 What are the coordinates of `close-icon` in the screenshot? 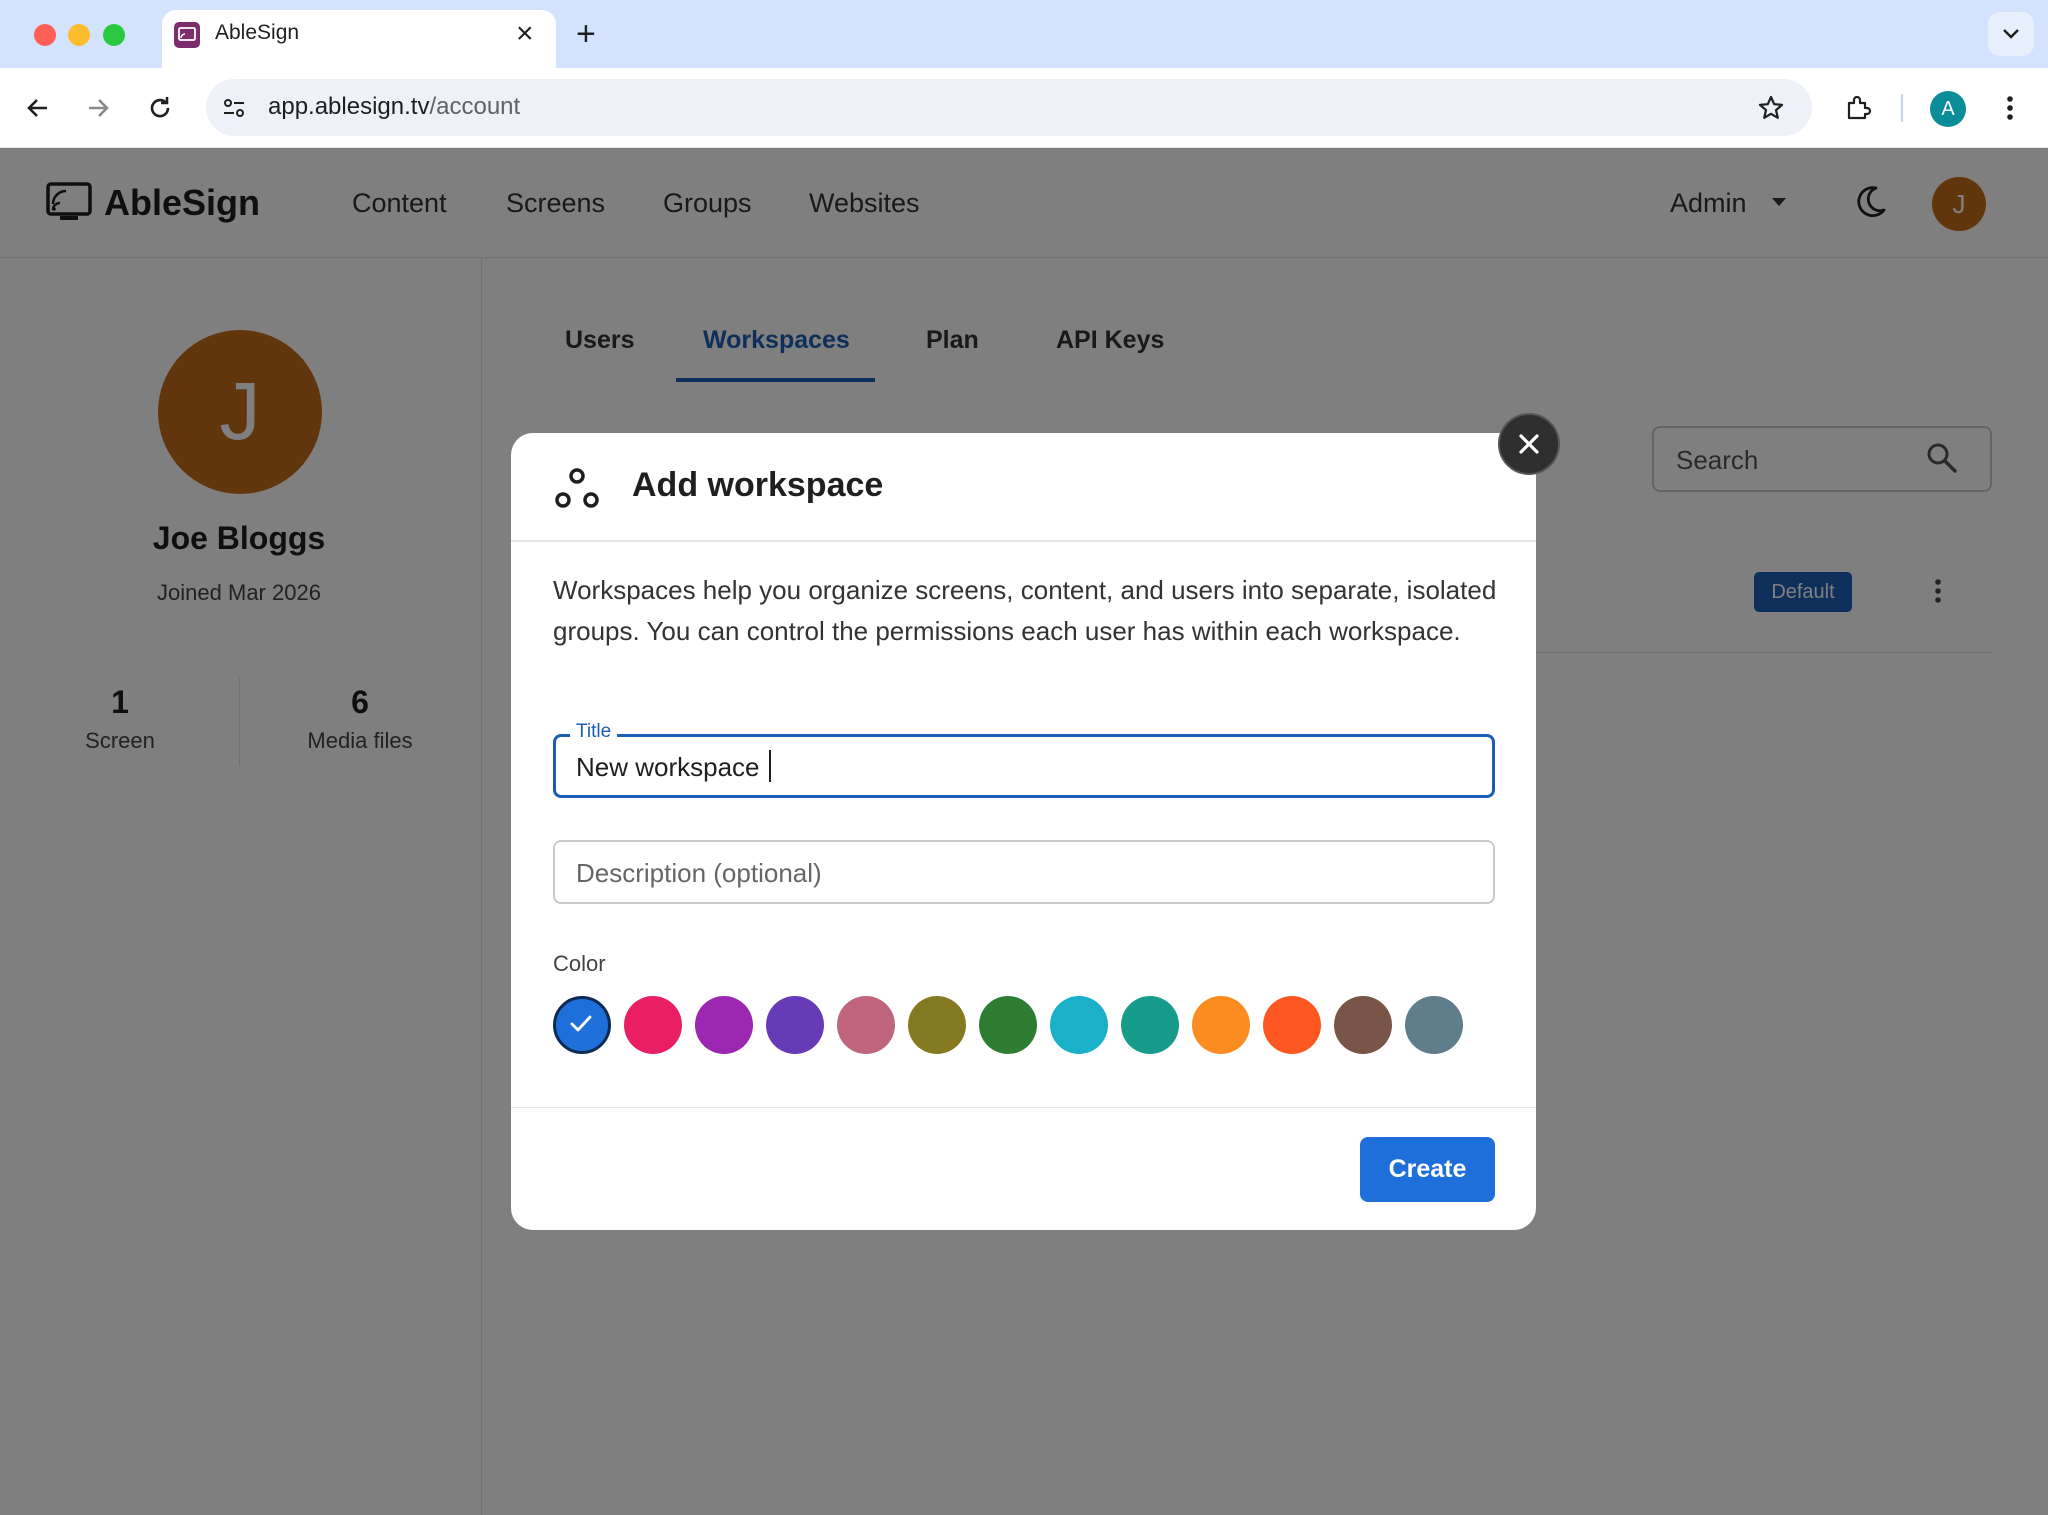 It's located at (1529, 444).